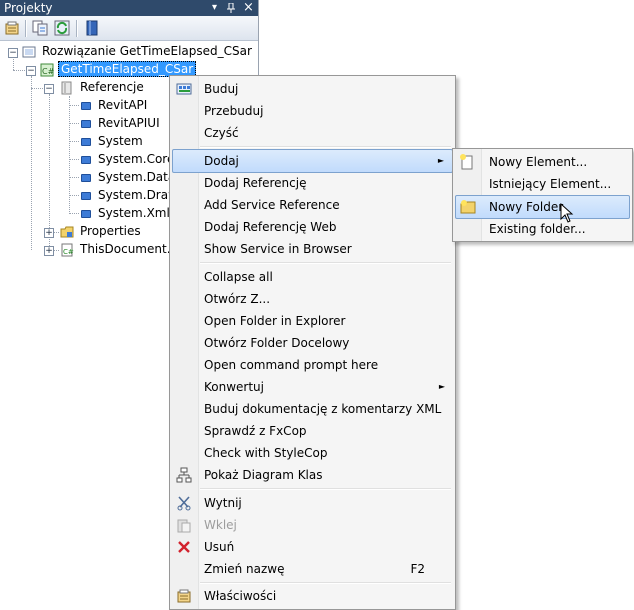 This screenshot has height=610, width=634. I want to click on menu-item-label: Zmień nazwę, so click(244, 569).